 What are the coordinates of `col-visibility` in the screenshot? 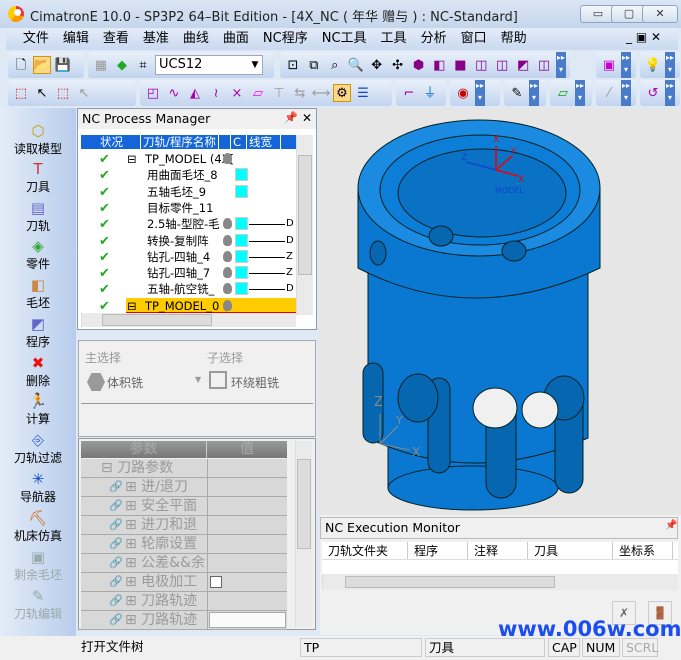 It's located at (225, 142).